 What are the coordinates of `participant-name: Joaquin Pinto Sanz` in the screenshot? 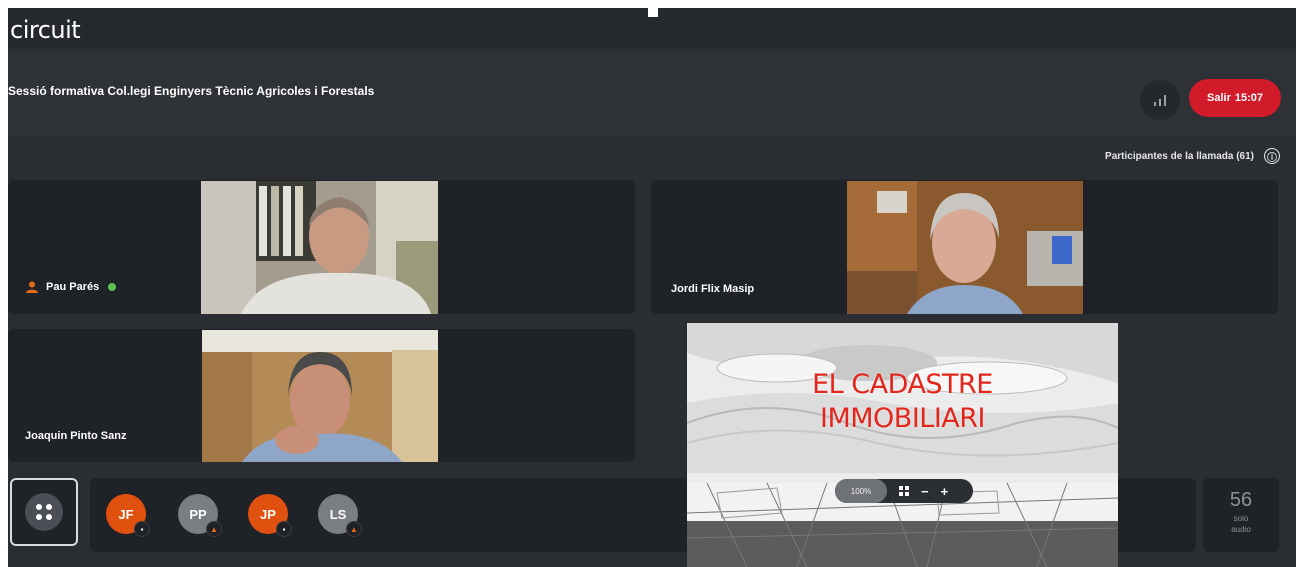 It's located at (75, 436).